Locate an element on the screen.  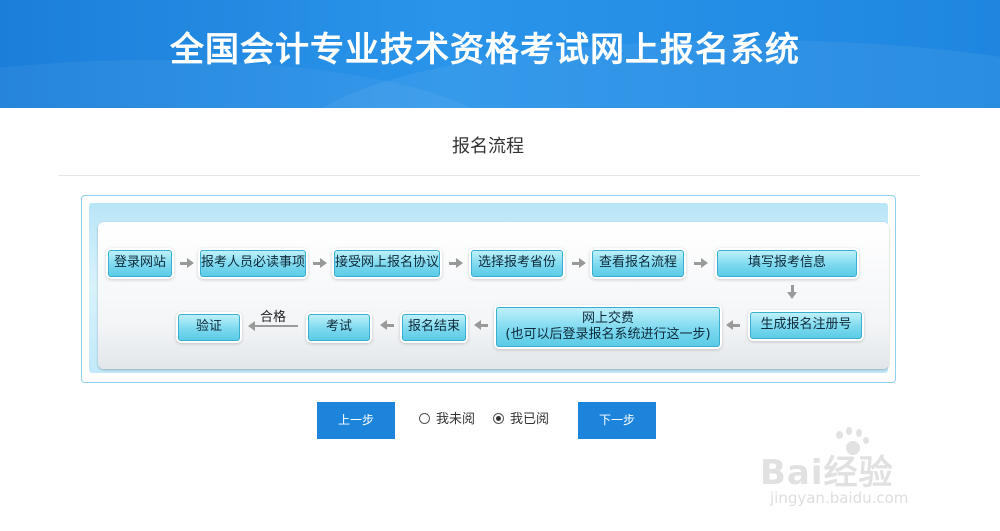
arrow-down-icon is located at coordinates (792, 292).